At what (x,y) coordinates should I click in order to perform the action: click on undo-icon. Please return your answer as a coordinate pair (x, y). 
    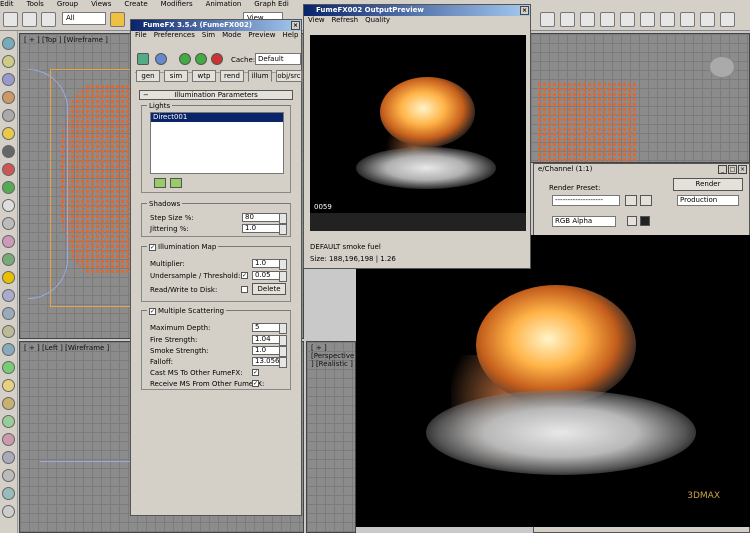
    Looking at the image, I should click on (10, 19).